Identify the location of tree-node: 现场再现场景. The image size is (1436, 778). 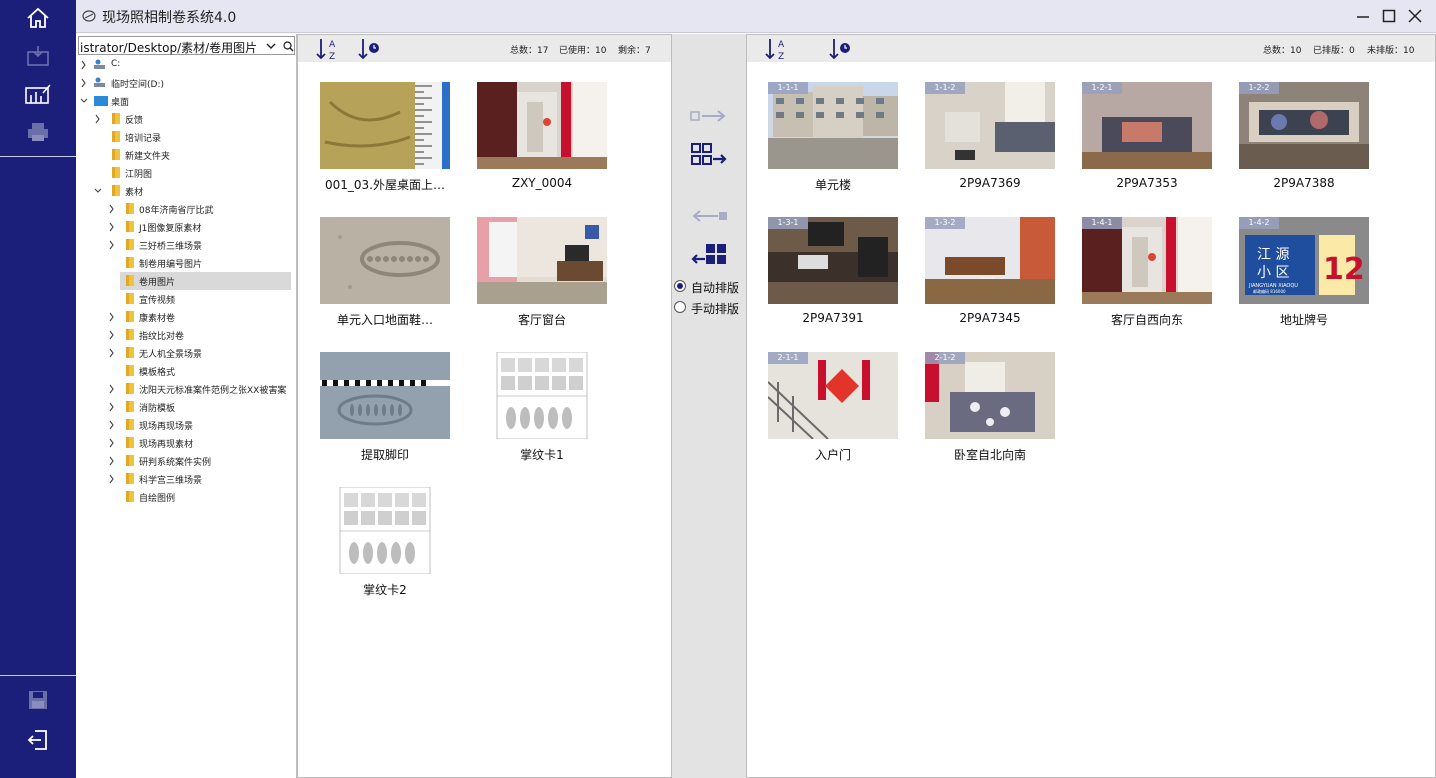
(185, 425).